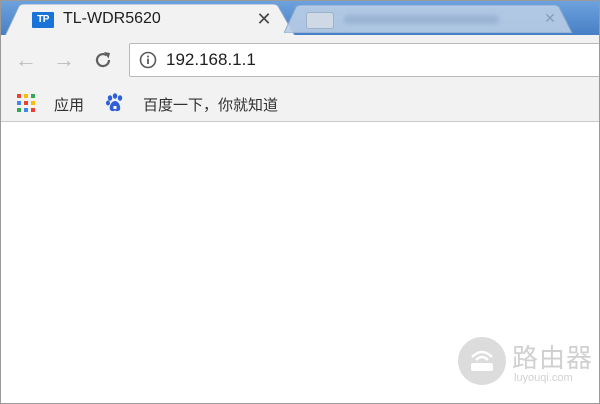  What do you see at coordinates (26, 103) in the screenshot?
I see `apps-grid-icon` at bounding box center [26, 103].